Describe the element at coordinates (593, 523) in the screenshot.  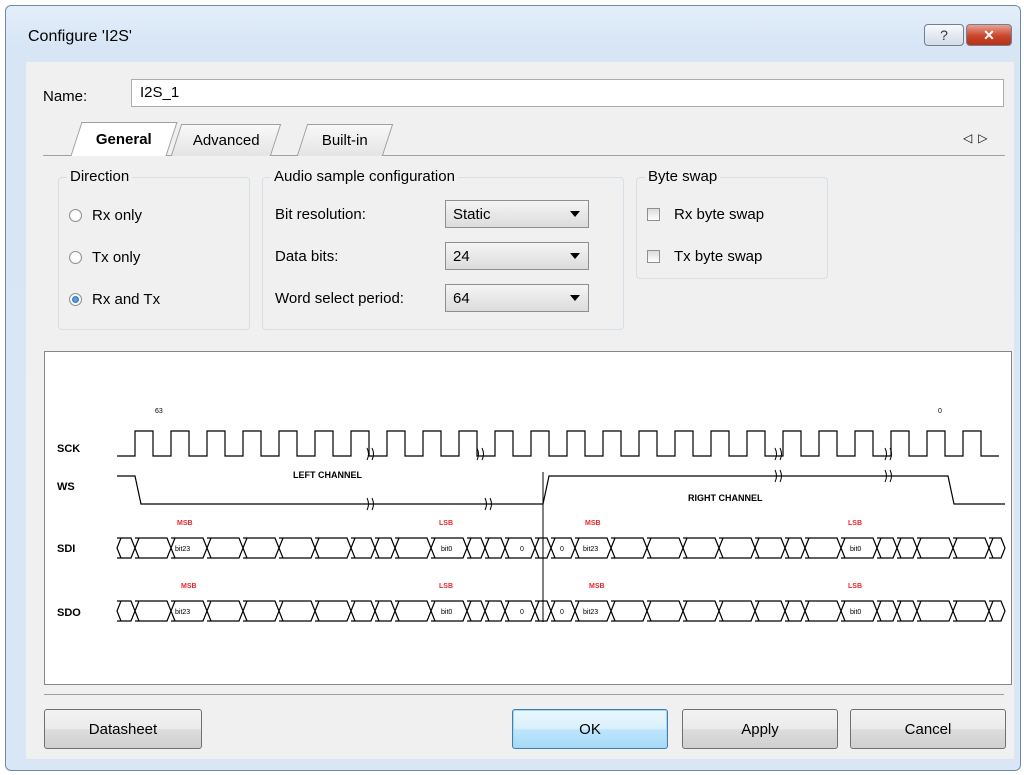
I see `sdi-msb-right: MSB` at that location.